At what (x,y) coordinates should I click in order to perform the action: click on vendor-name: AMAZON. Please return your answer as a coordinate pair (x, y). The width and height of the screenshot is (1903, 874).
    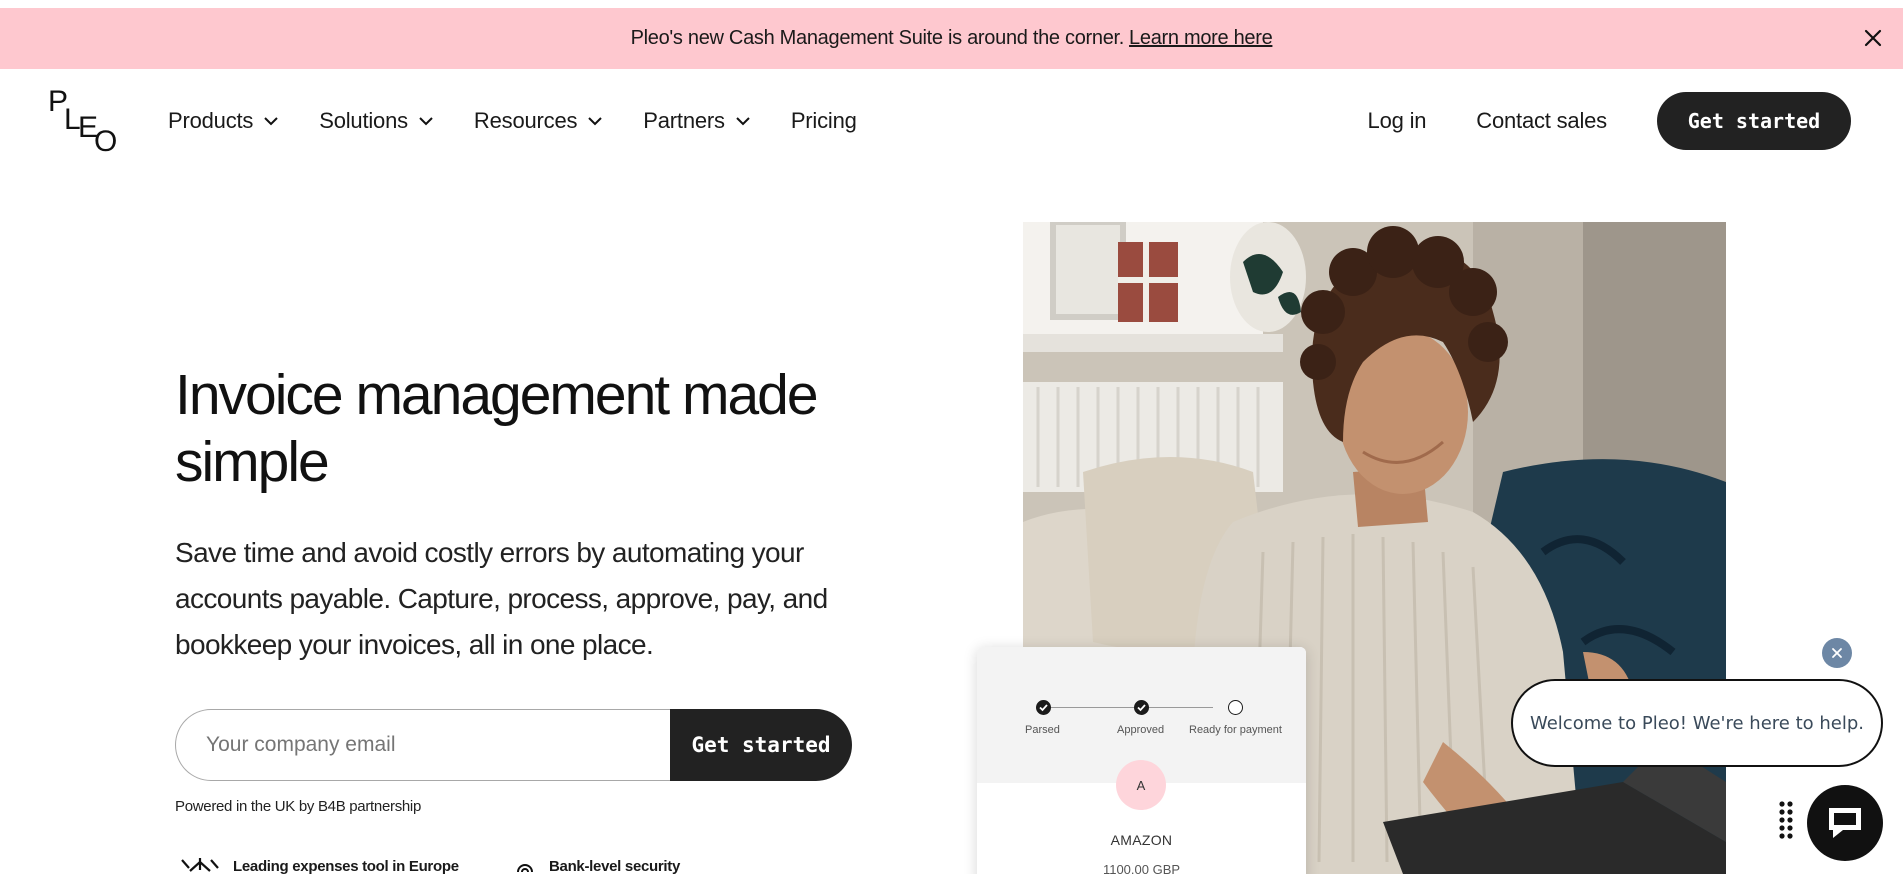
    Looking at the image, I should click on (1141, 840).